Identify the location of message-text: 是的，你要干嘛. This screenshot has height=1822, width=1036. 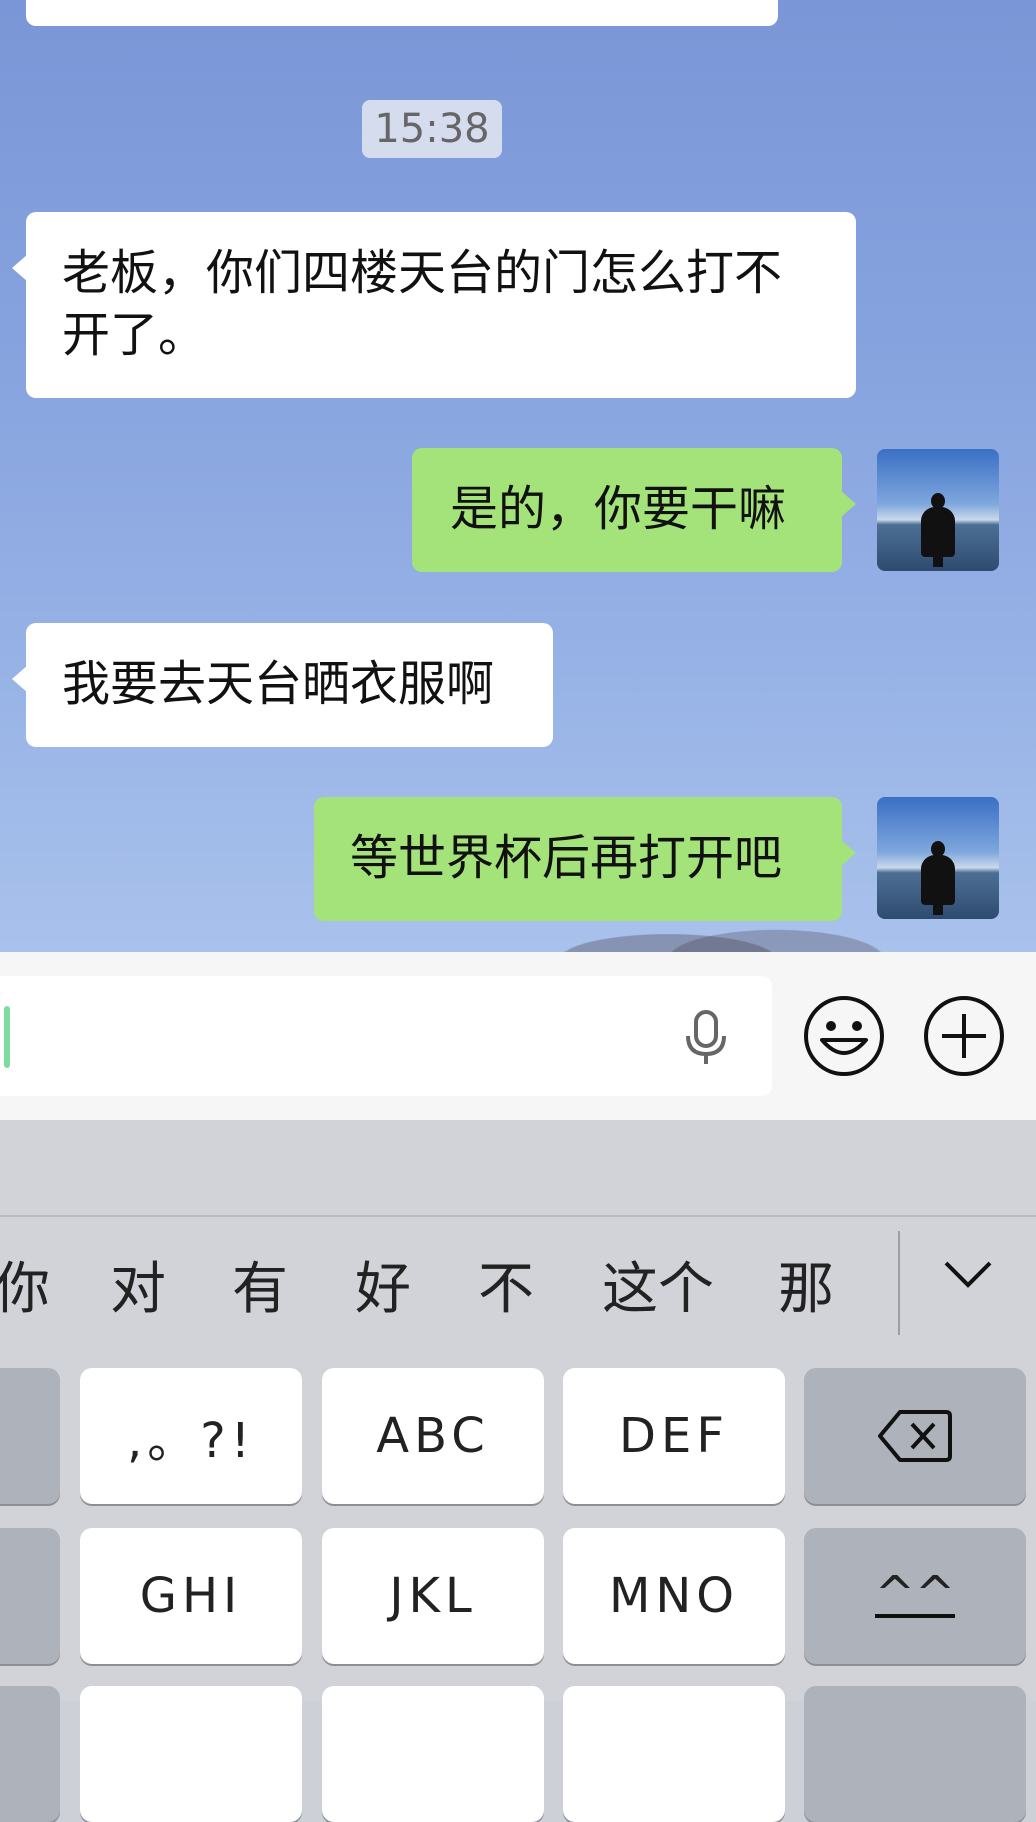
(618, 509).